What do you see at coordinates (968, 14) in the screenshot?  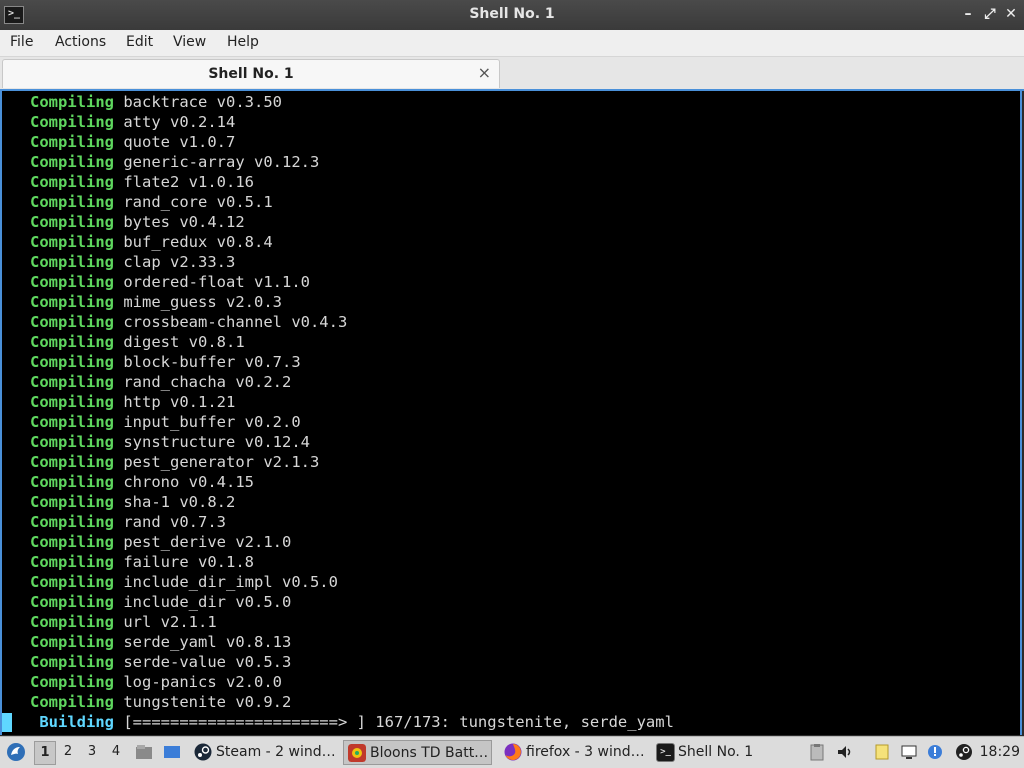 I see `minimize-button: –` at bounding box center [968, 14].